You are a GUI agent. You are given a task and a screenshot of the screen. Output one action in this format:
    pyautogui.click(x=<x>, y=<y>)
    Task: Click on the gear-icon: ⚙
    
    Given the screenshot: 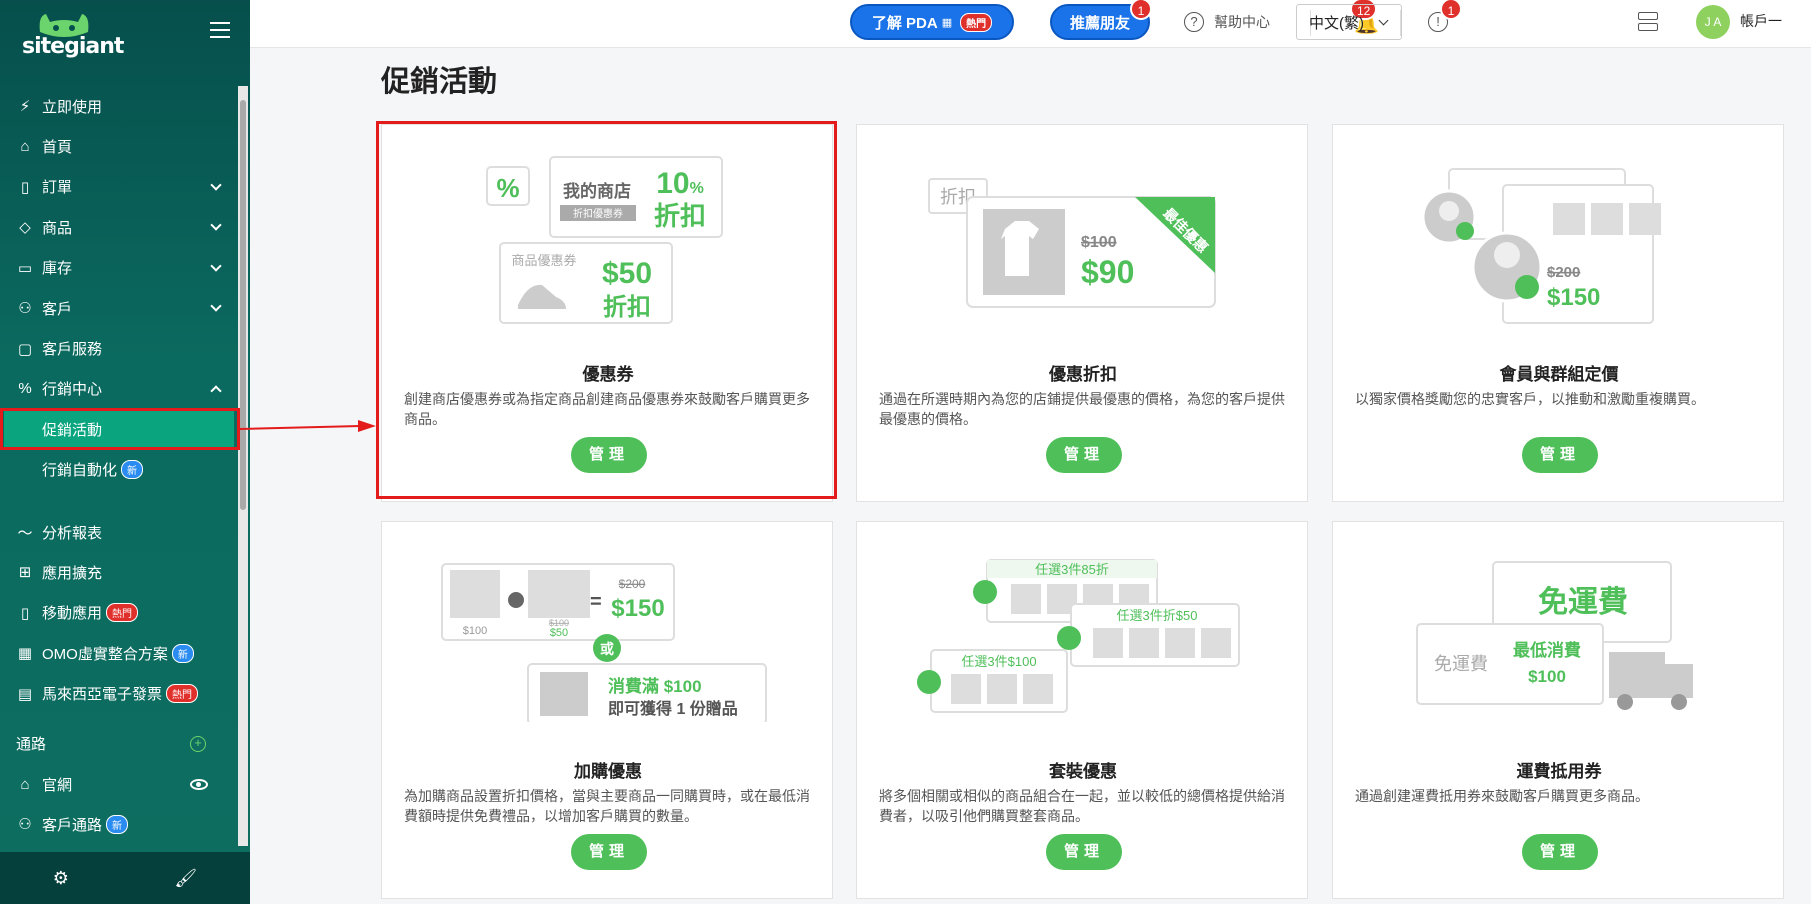 What is the action you would take?
    pyautogui.click(x=61, y=878)
    